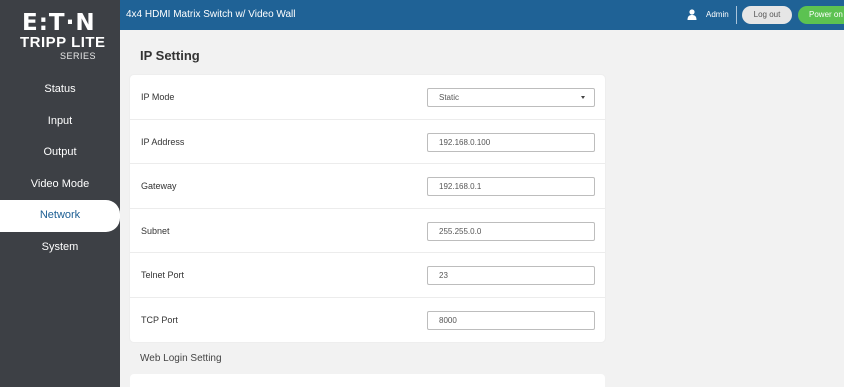 The width and height of the screenshot is (844, 387). I want to click on sidebar-item-video-mode: Video Mode, so click(60, 185).